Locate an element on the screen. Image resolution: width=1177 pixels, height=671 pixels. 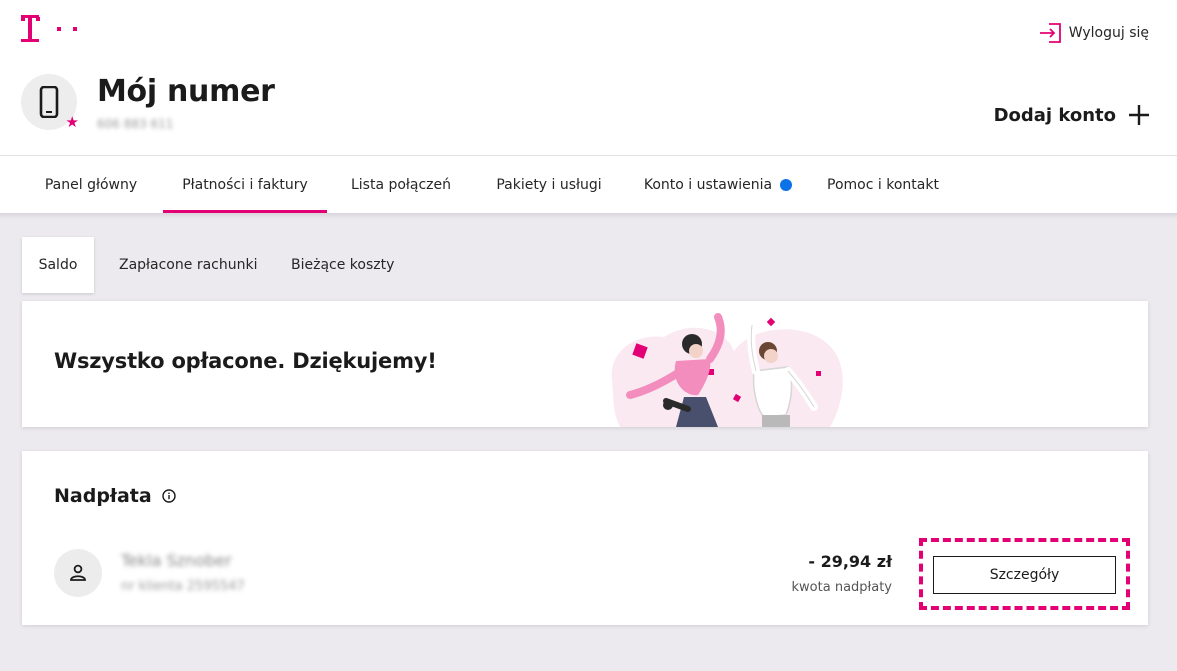
nav-item-label: Pomoc i kontakt is located at coordinates (883, 184).